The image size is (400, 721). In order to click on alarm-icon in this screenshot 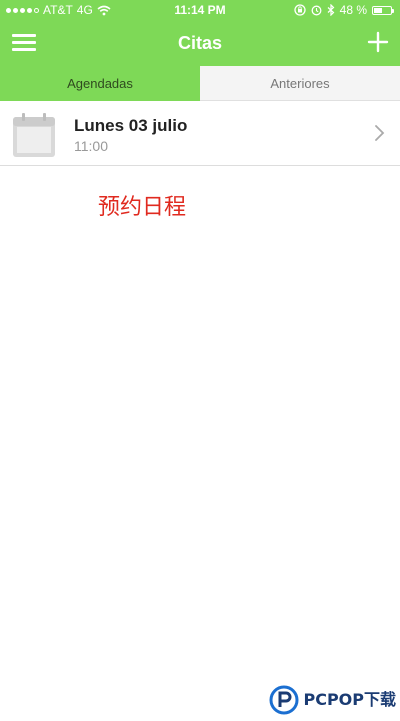, I will do `click(316, 10)`.